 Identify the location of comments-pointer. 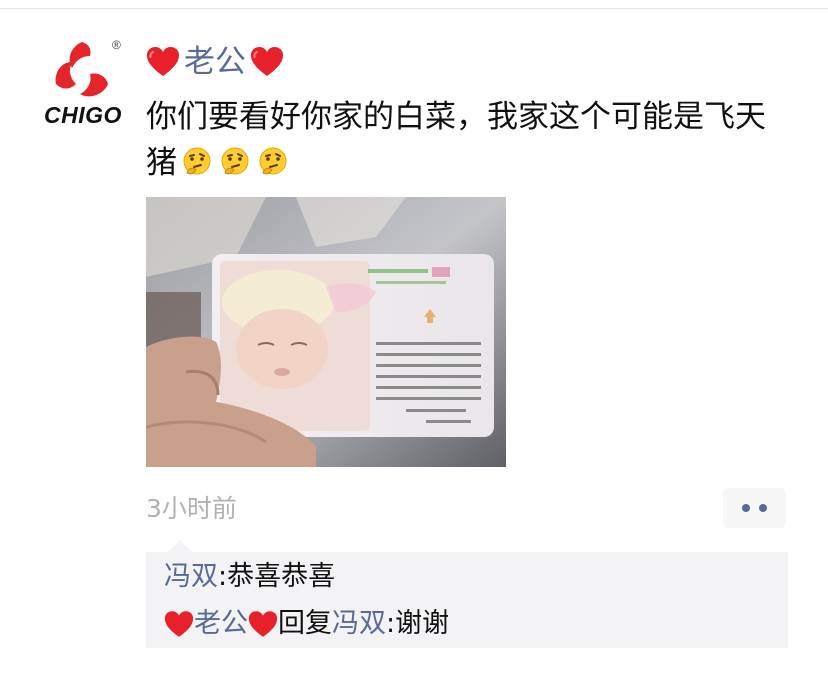
(180, 546).